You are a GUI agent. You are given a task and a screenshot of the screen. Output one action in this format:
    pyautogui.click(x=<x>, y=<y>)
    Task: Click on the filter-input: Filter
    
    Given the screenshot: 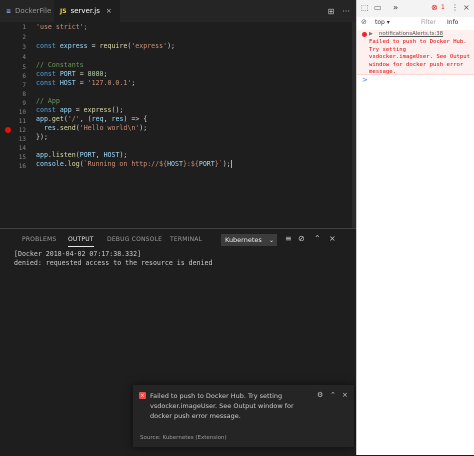 What is the action you would take?
    pyautogui.click(x=428, y=22)
    